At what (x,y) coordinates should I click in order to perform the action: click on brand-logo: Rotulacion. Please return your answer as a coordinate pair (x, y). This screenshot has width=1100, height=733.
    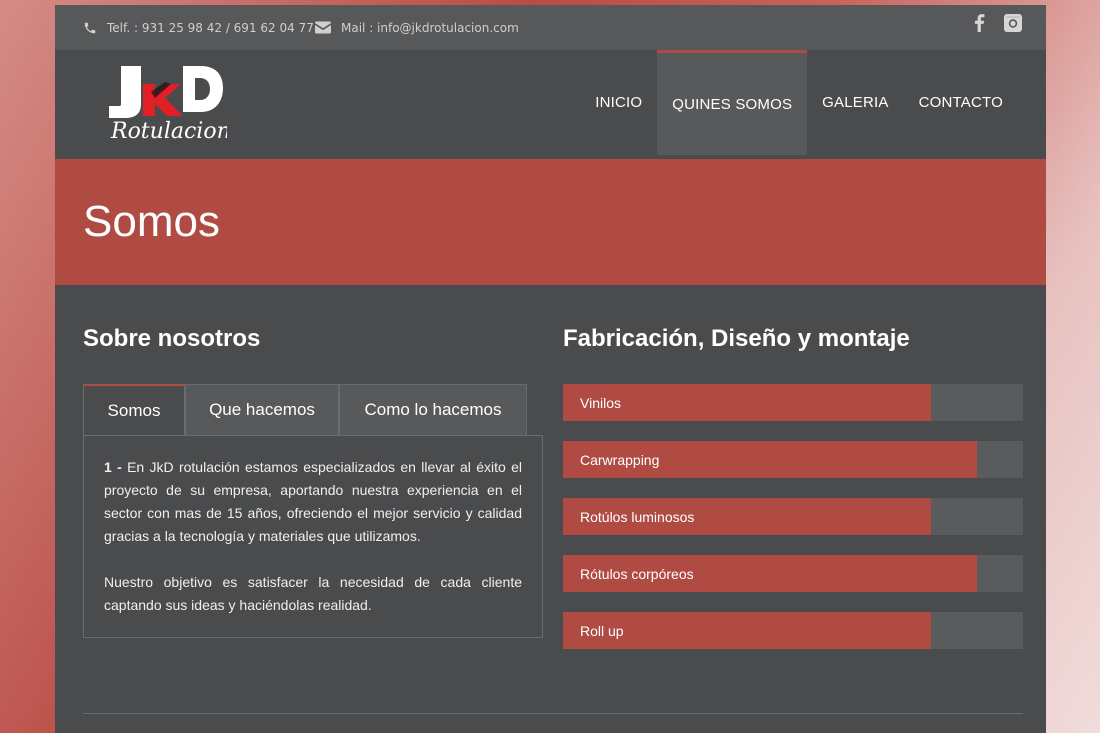
    Looking at the image, I should click on (169, 104).